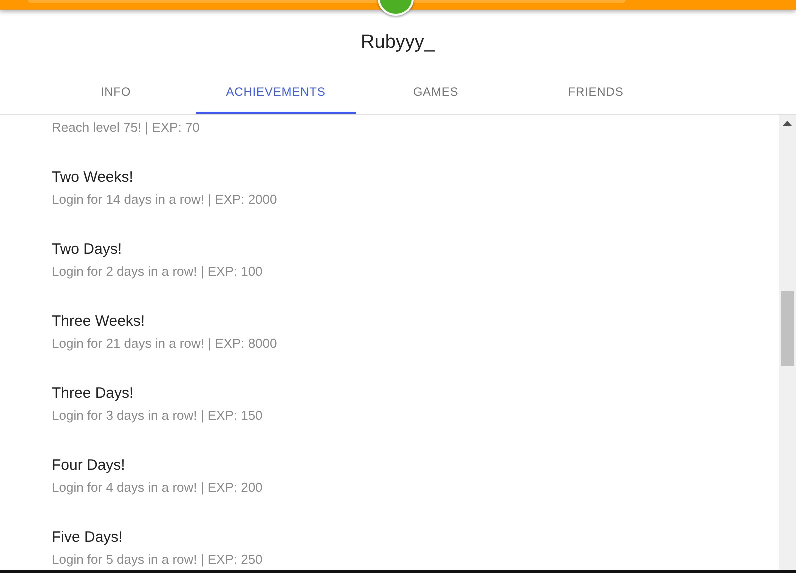 The width and height of the screenshot is (796, 573). Describe the element at coordinates (787, 123) in the screenshot. I see `scroll-up-arrow-icon` at that location.